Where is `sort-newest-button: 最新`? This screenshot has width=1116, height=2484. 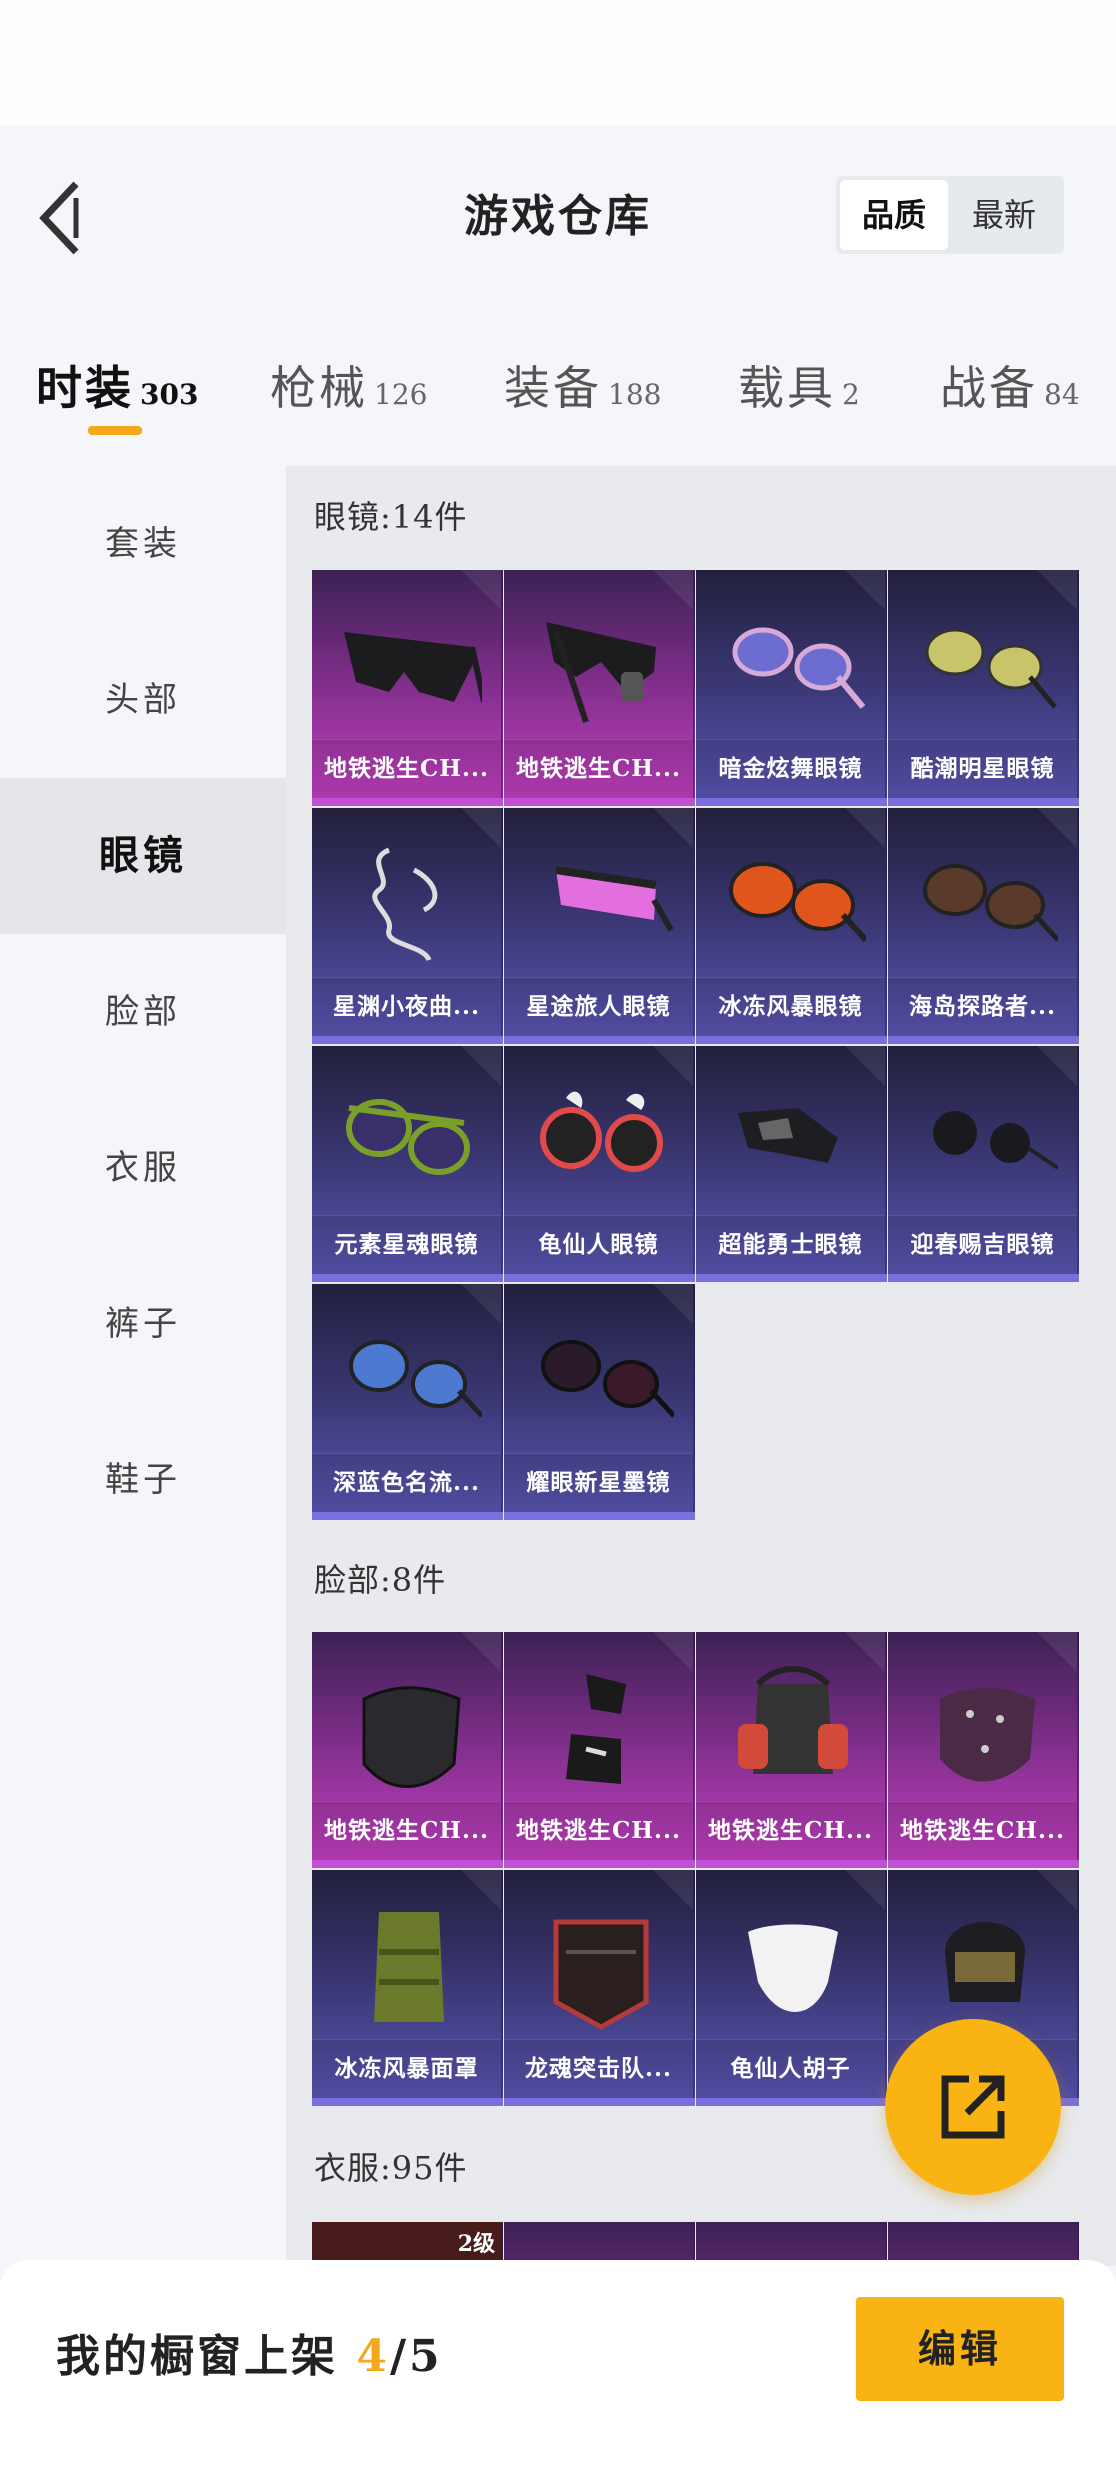 sort-newest-button: 最新 is located at coordinates (1004, 215).